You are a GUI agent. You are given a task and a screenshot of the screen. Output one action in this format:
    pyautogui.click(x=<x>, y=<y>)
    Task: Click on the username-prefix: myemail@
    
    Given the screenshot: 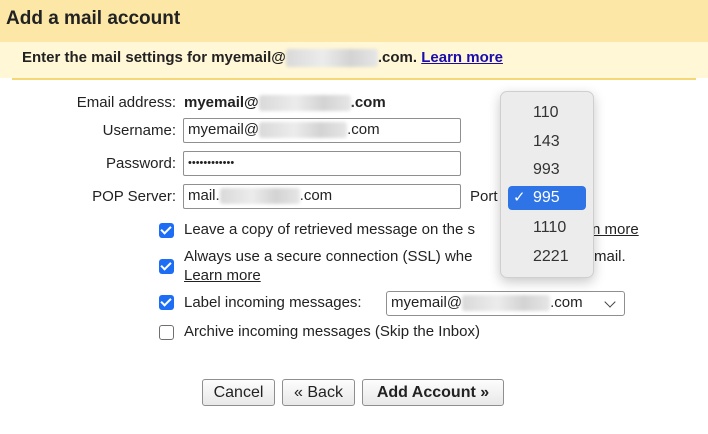 What is the action you would take?
    pyautogui.click(x=224, y=129)
    